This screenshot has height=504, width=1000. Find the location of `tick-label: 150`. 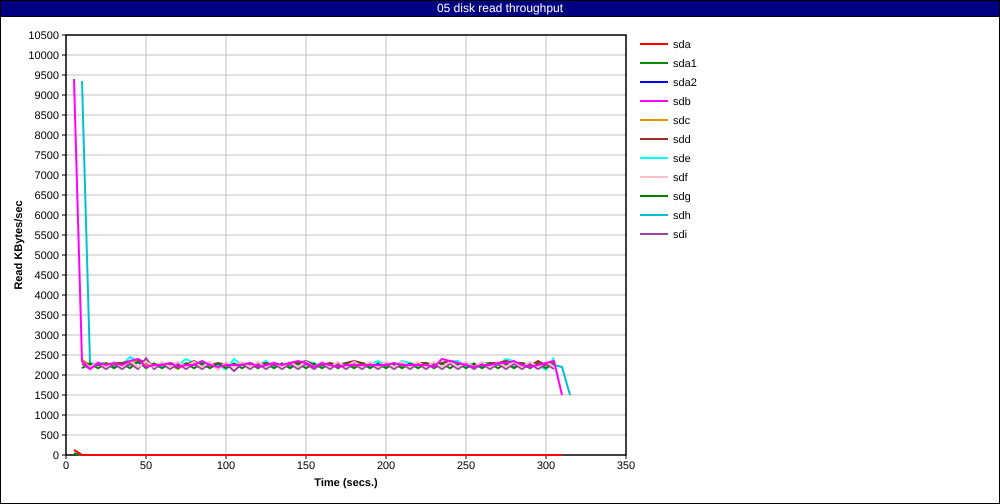

tick-label: 150 is located at coordinates (306, 466).